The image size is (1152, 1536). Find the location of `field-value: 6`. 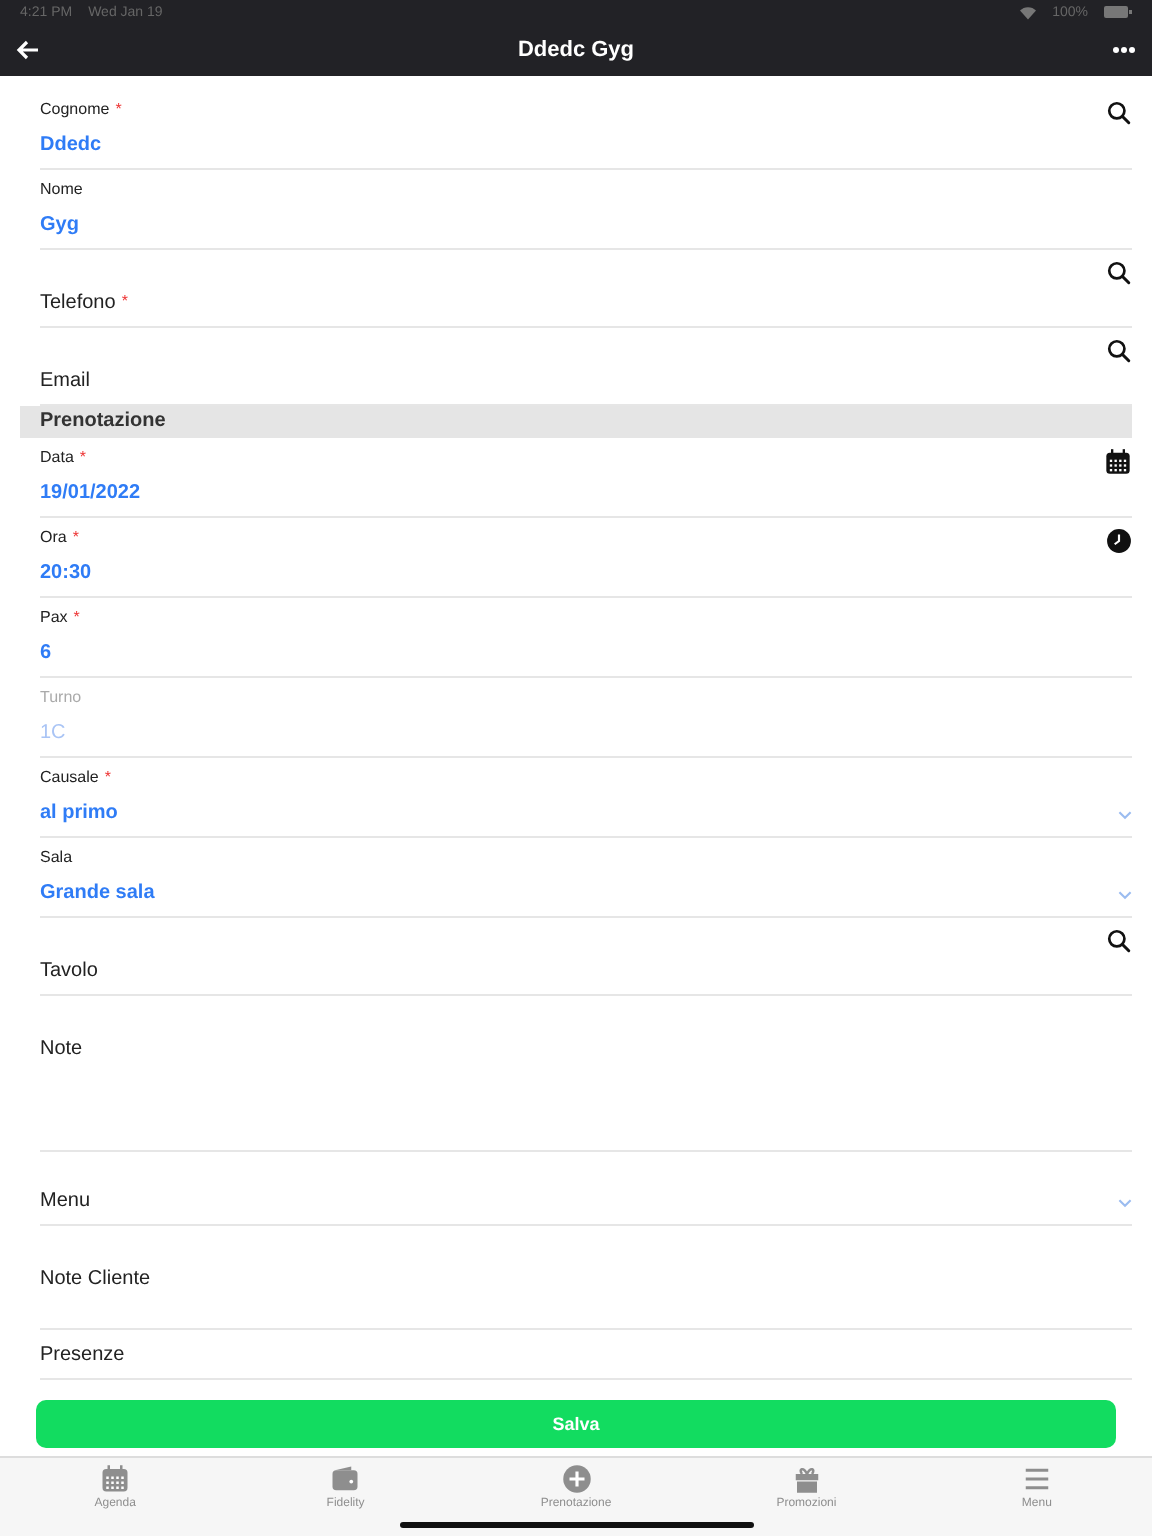

field-value: 6 is located at coordinates (46, 652).